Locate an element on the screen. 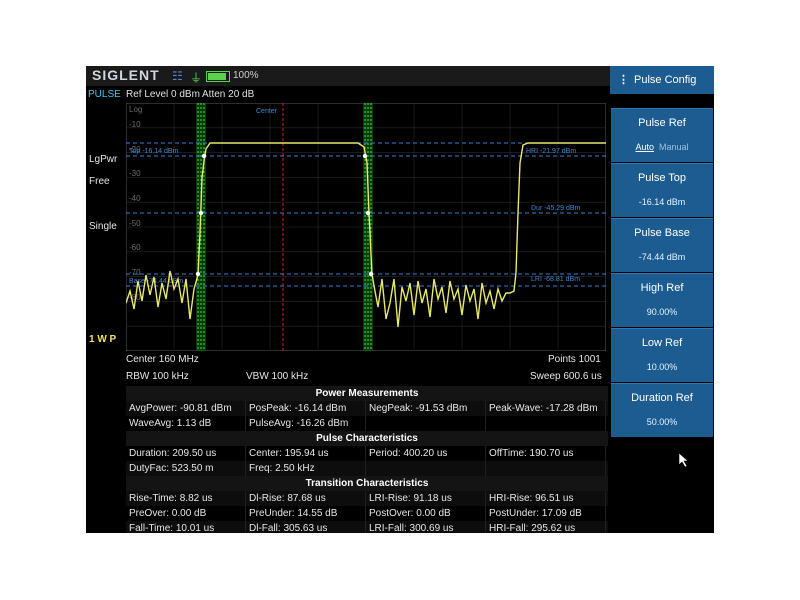 This screenshot has height=600, width=800. pulse-top-button: Pulse Top -16.14 dBm is located at coordinates (662, 190).